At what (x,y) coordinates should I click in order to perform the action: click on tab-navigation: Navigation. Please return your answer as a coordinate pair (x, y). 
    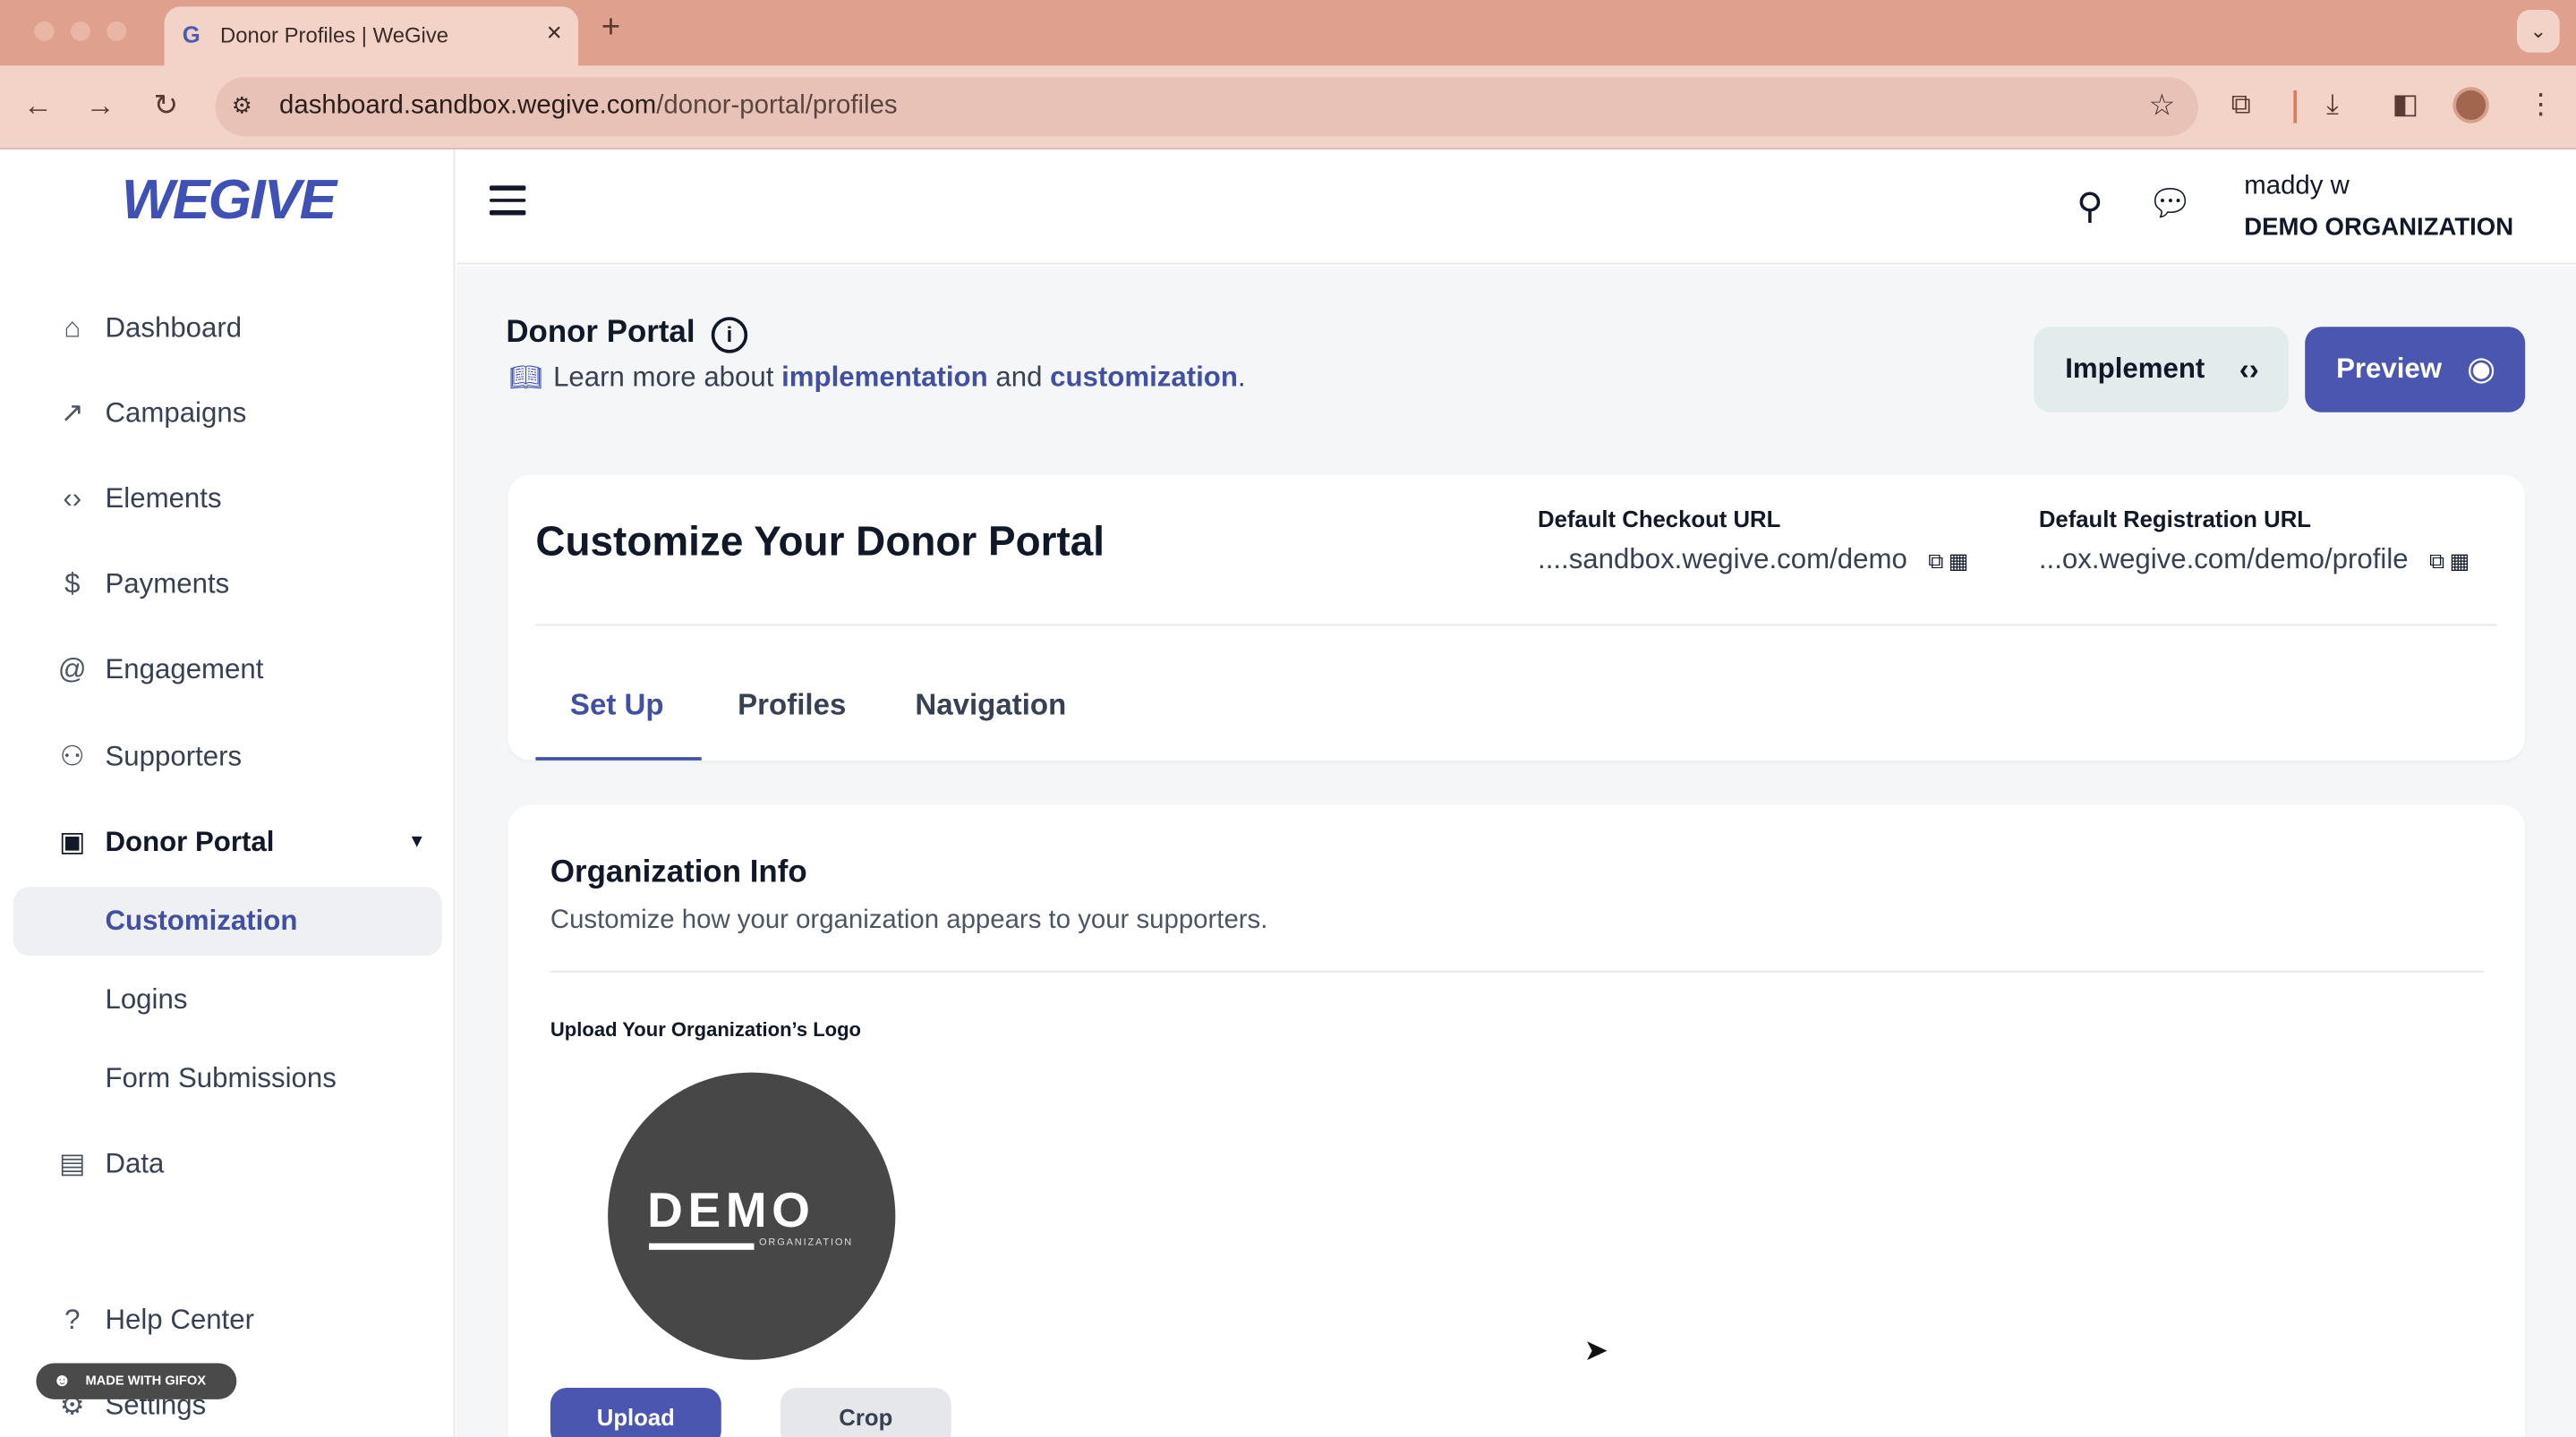
    Looking at the image, I should click on (990, 705).